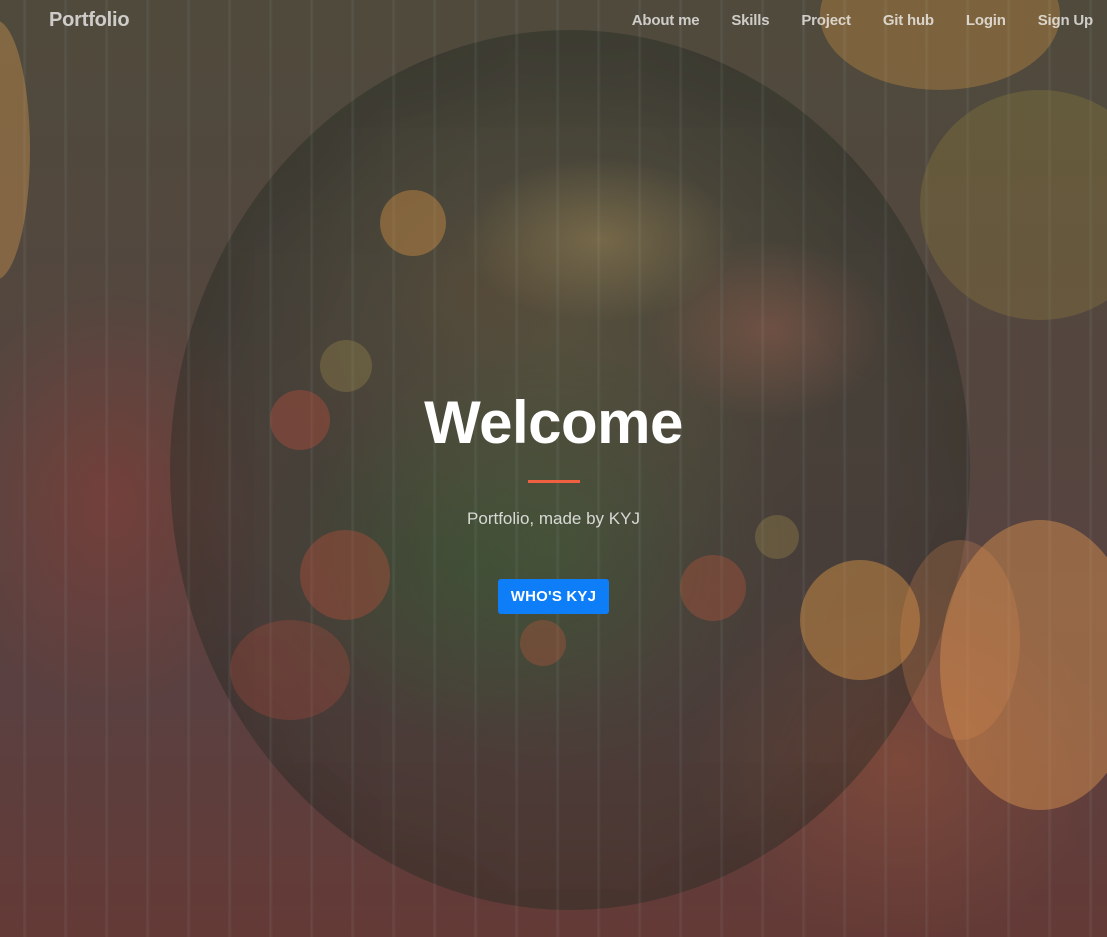 Image resolution: width=1107 pixels, height=937 pixels. What do you see at coordinates (553, 518) in the screenshot?
I see `hero-subtitle: Portfolio, made by KYJ` at bounding box center [553, 518].